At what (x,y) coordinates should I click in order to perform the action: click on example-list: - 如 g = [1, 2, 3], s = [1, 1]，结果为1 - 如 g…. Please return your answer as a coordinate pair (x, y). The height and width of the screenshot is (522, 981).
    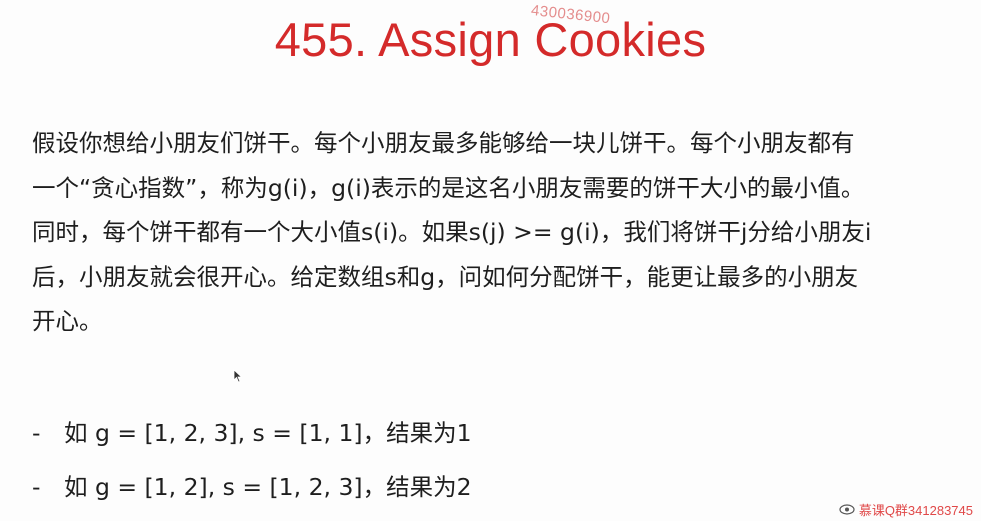
    Looking at the image, I should click on (252, 468).